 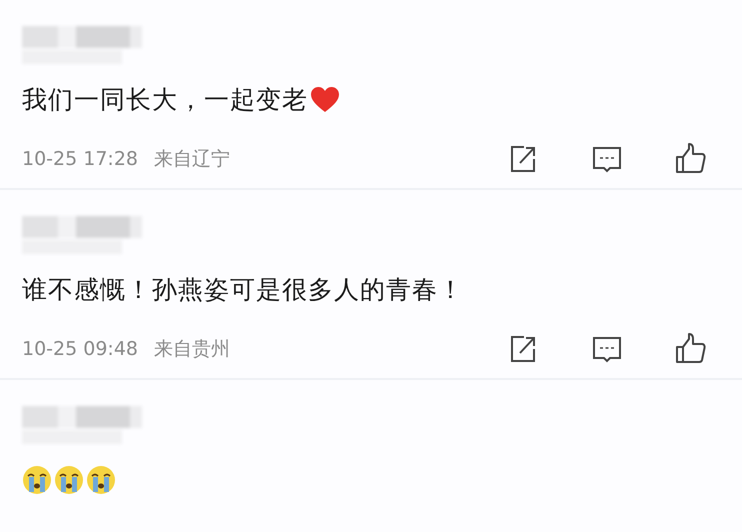 What do you see at coordinates (243, 290) in the screenshot?
I see `comment-text: 谁不感慨！孙燕姿可是很多人的青春！` at bounding box center [243, 290].